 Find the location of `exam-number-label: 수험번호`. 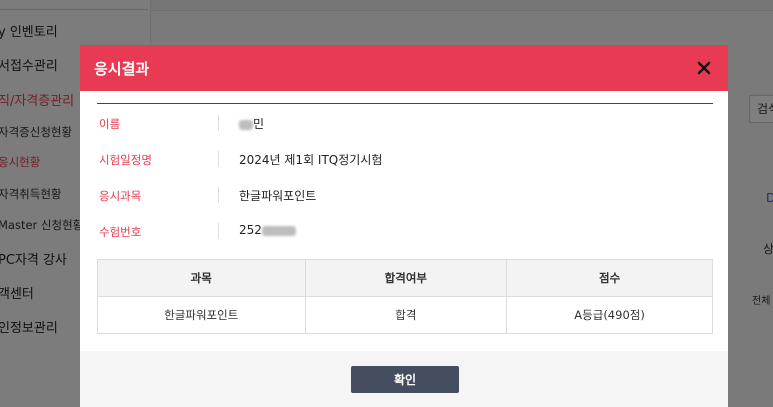

exam-number-label: 수험번호 is located at coordinates (120, 232).